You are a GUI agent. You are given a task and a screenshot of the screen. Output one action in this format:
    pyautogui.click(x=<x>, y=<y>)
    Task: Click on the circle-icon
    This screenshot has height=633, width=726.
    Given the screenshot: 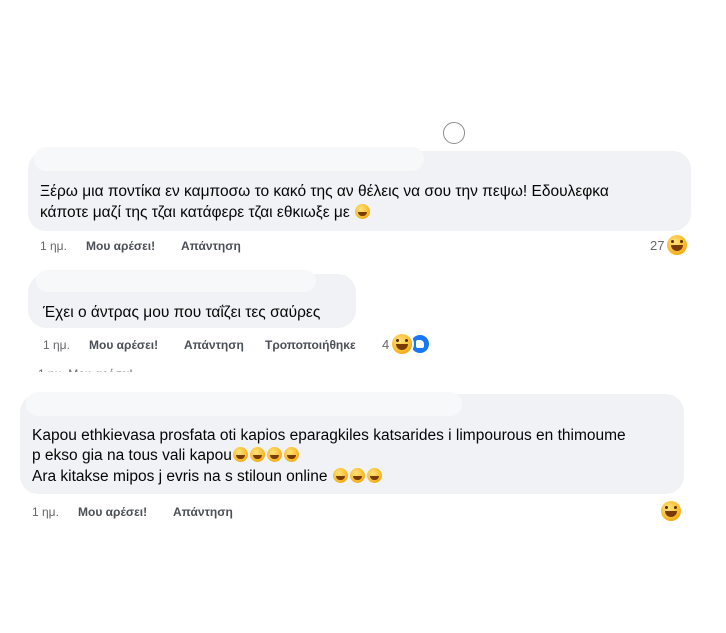 What is the action you would take?
    pyautogui.click(x=454, y=133)
    